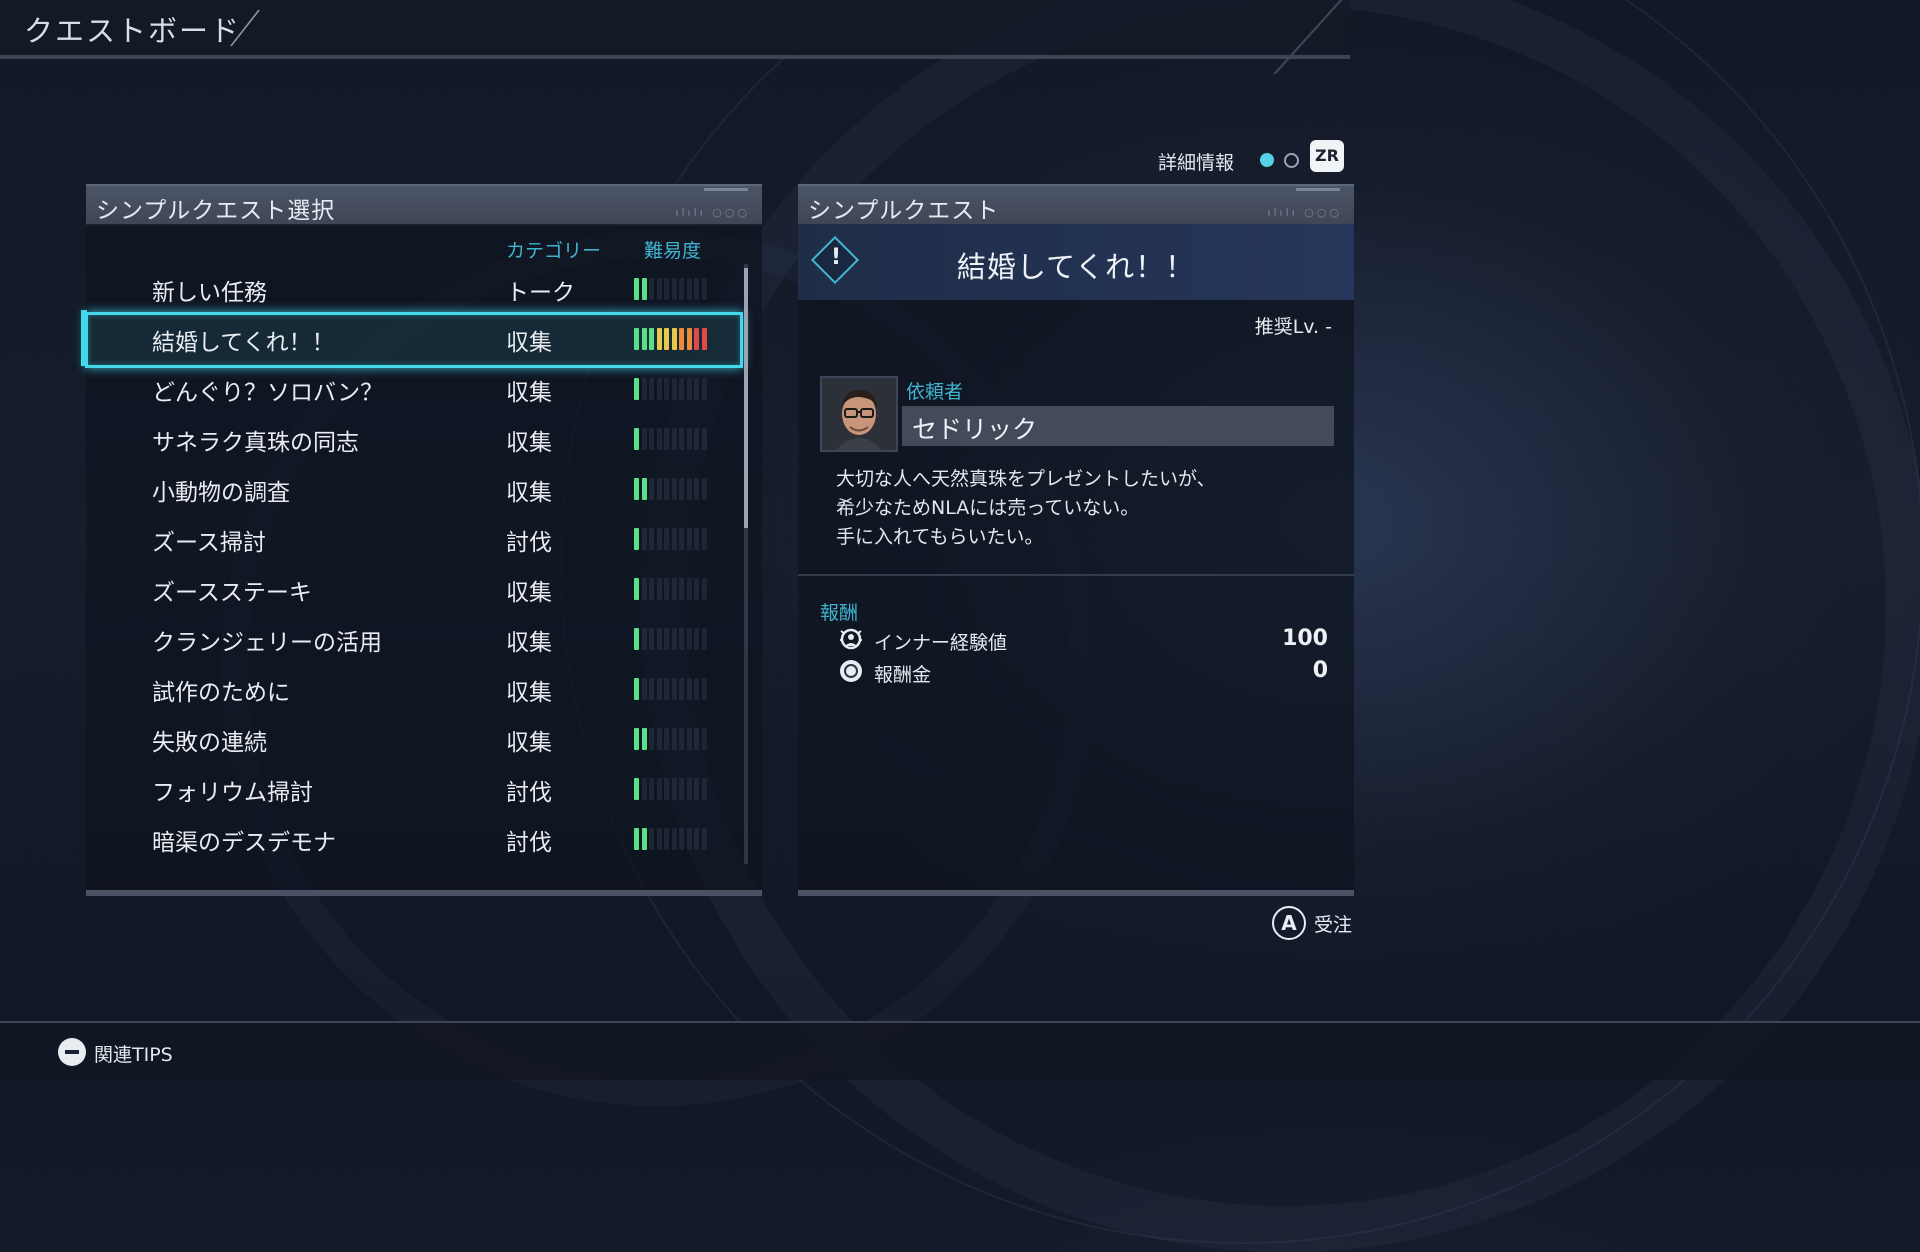  What do you see at coordinates (232, 793) in the screenshot?
I see `quest-name: フォリウム掃討` at bounding box center [232, 793].